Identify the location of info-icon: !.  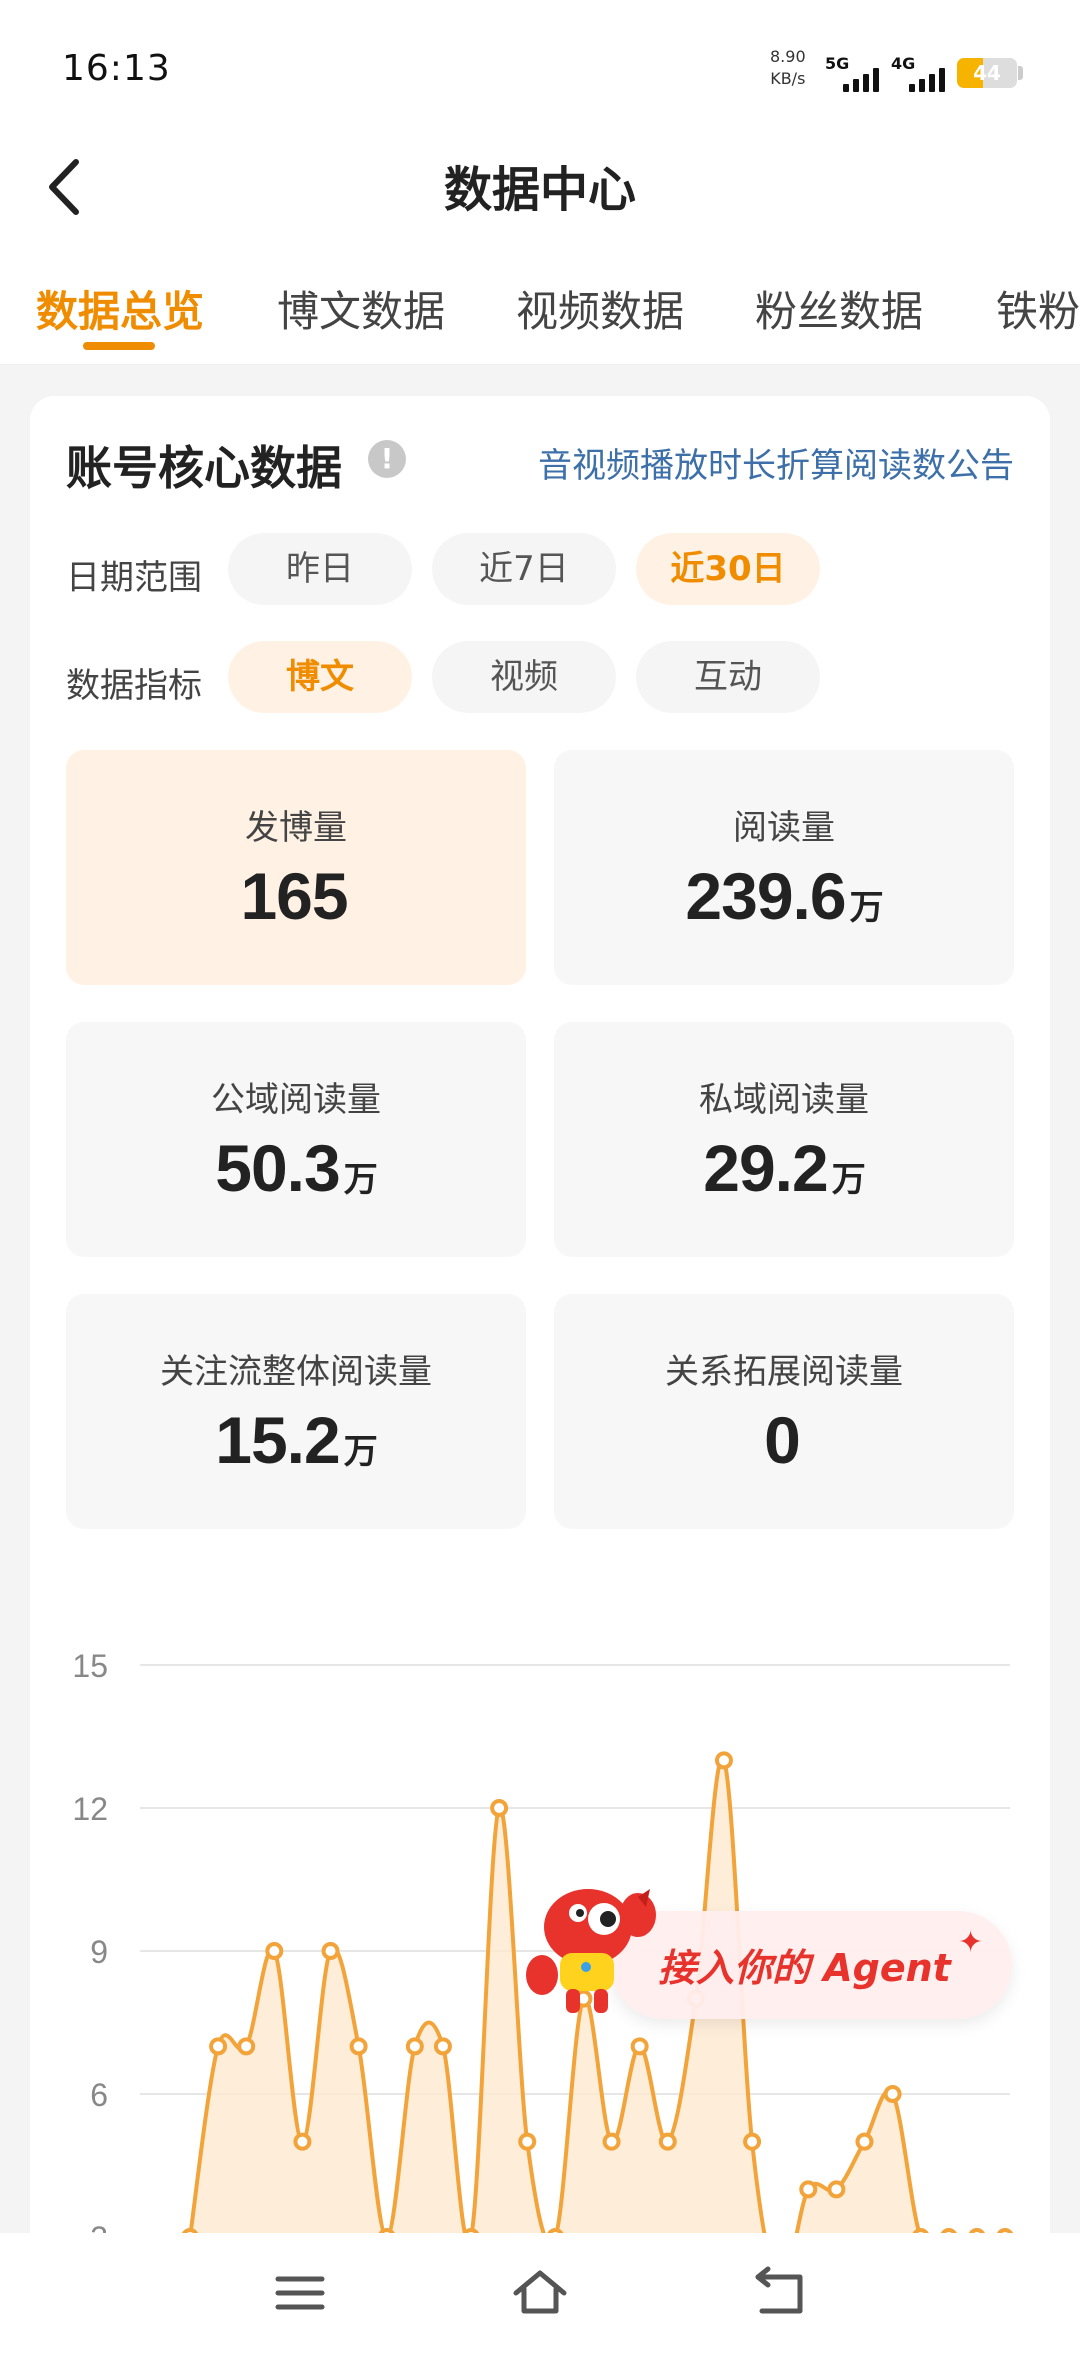
(387, 459).